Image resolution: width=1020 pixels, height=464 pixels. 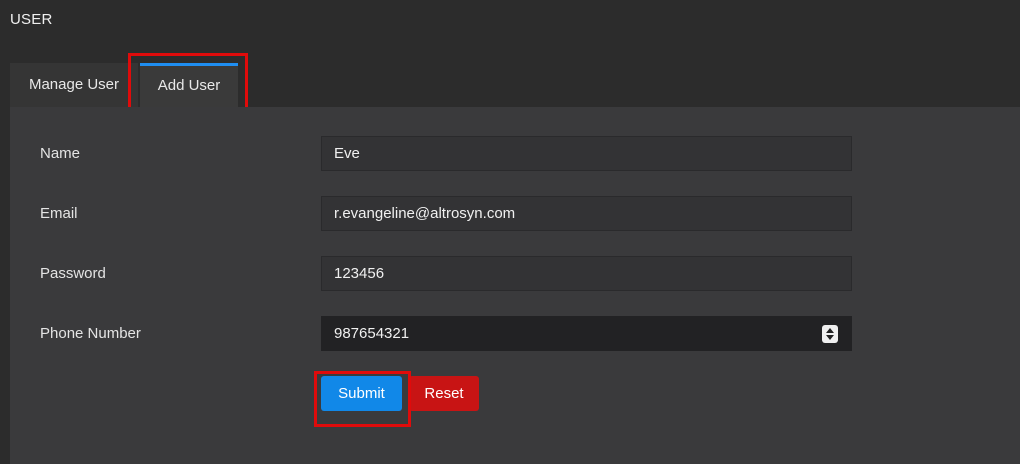 I want to click on tab-manage-user: Manage User, so click(x=74, y=85).